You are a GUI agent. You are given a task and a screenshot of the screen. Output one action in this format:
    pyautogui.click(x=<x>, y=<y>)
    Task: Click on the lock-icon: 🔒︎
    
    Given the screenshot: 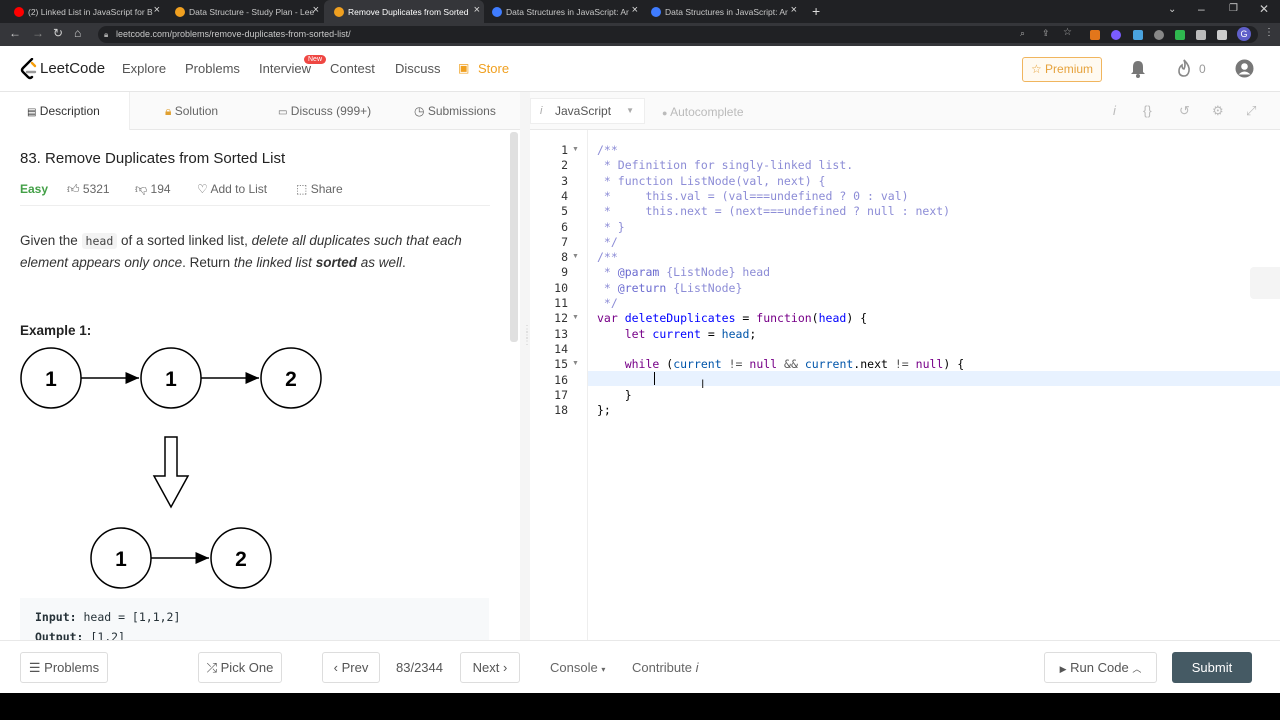 What is the action you would take?
    pyautogui.click(x=106, y=34)
    